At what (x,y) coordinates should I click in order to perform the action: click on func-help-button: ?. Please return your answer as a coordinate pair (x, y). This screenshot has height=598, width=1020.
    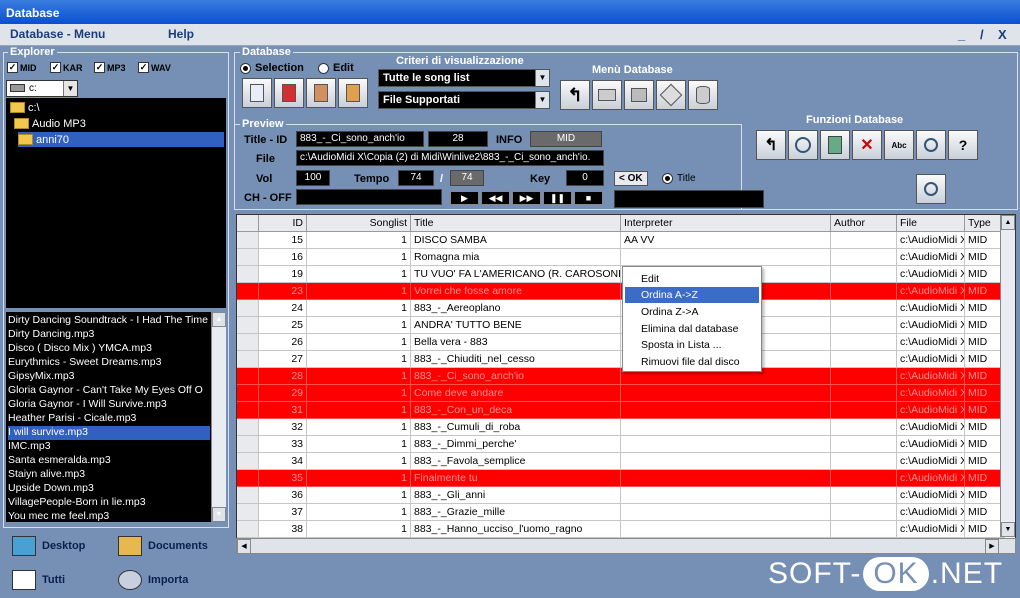
    Looking at the image, I should click on (963, 145).